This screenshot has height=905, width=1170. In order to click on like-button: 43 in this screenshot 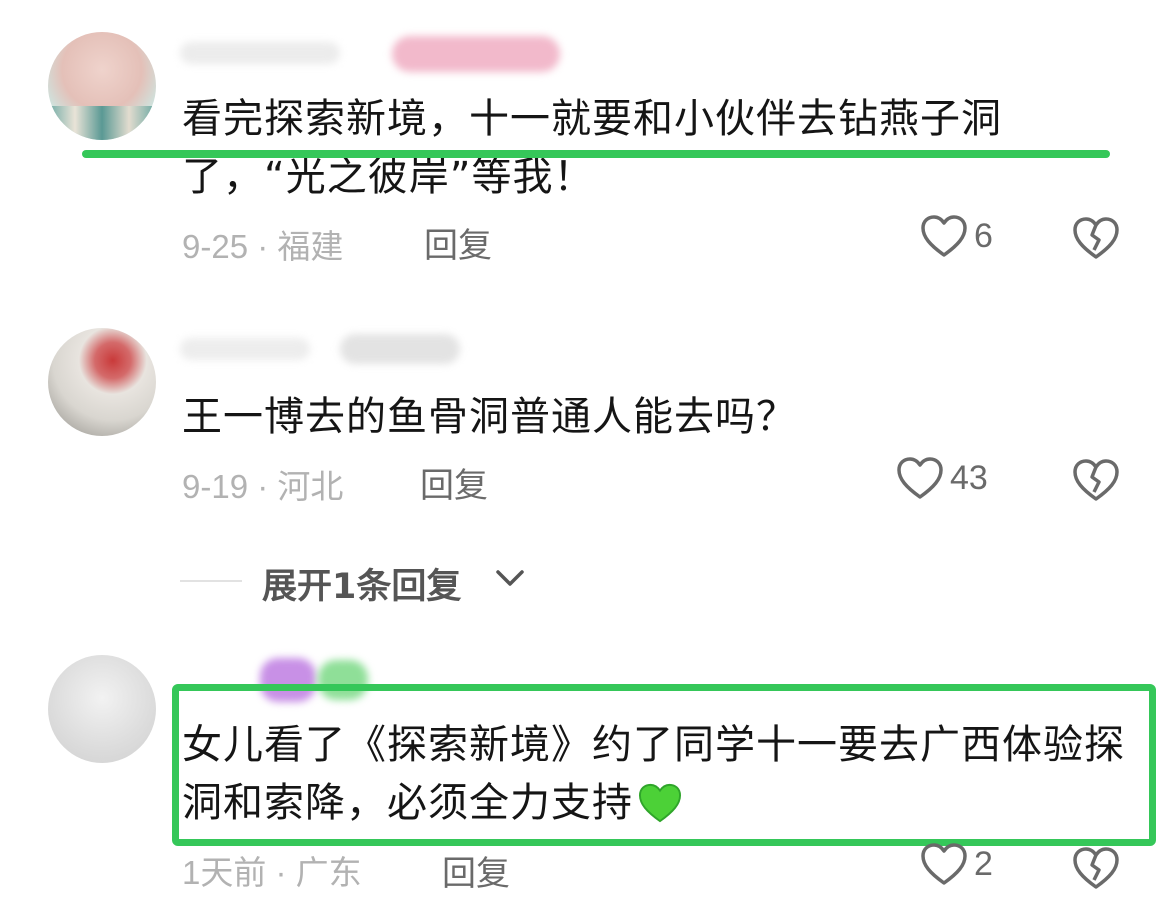, I will do `click(942, 478)`.